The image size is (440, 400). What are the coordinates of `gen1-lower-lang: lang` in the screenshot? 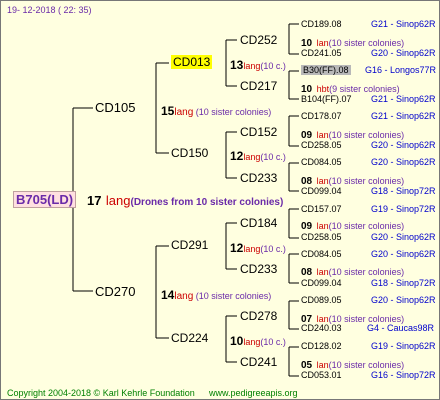 It's located at (184, 296).